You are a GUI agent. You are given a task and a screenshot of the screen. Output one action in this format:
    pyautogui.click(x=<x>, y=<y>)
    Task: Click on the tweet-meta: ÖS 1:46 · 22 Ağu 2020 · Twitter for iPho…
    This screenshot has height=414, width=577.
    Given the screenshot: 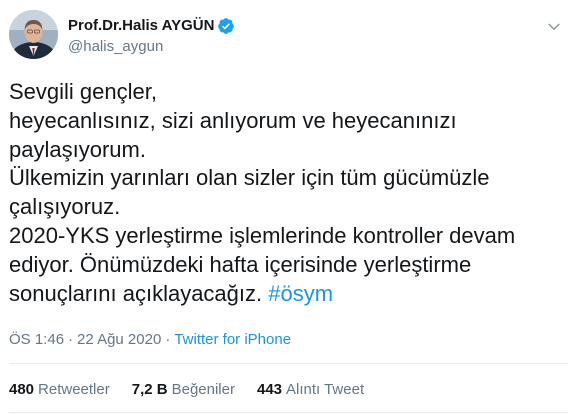 What is the action you would take?
    pyautogui.click(x=150, y=340)
    